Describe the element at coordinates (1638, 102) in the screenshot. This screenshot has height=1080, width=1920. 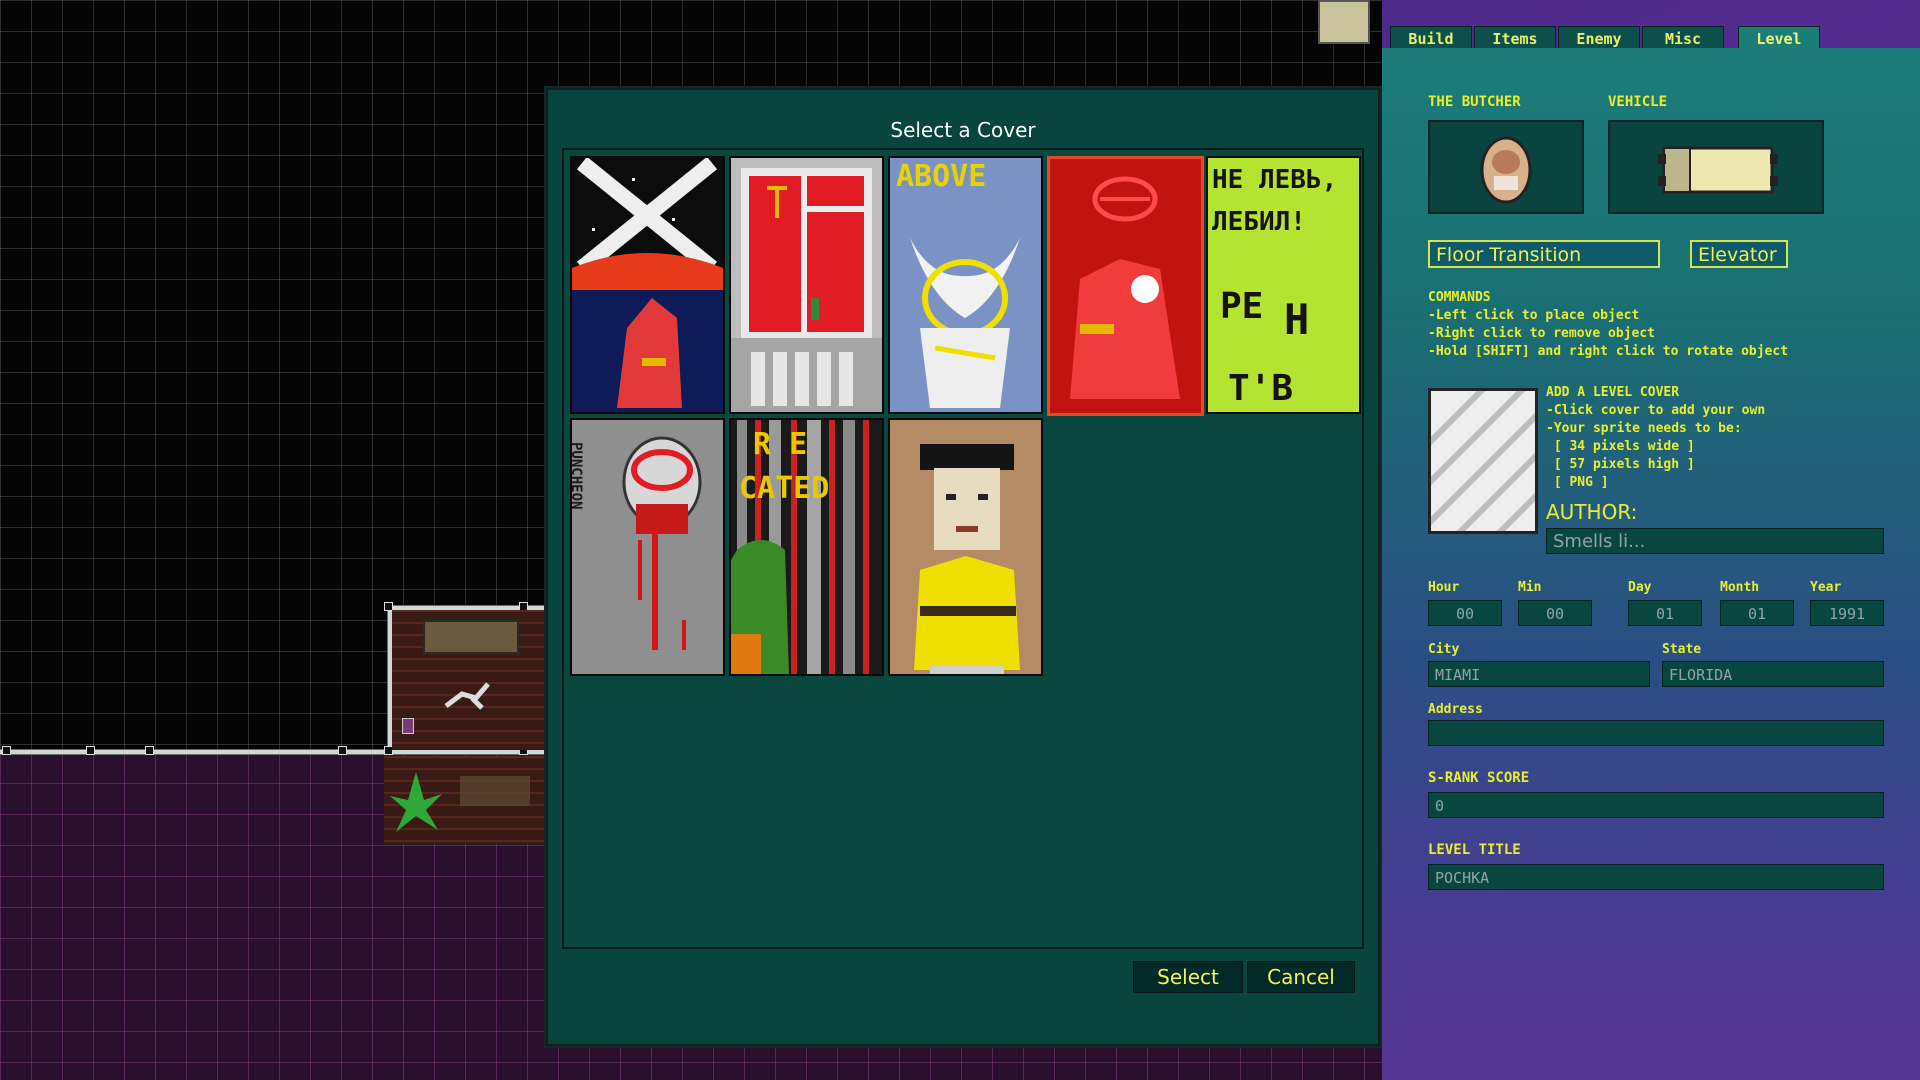
I see `vehicle-label: VEHICLE` at that location.